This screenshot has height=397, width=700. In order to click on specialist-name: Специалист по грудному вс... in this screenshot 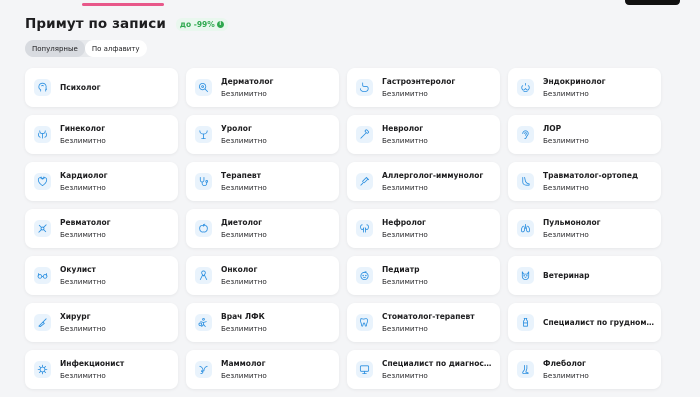, I will do `click(599, 322)`.